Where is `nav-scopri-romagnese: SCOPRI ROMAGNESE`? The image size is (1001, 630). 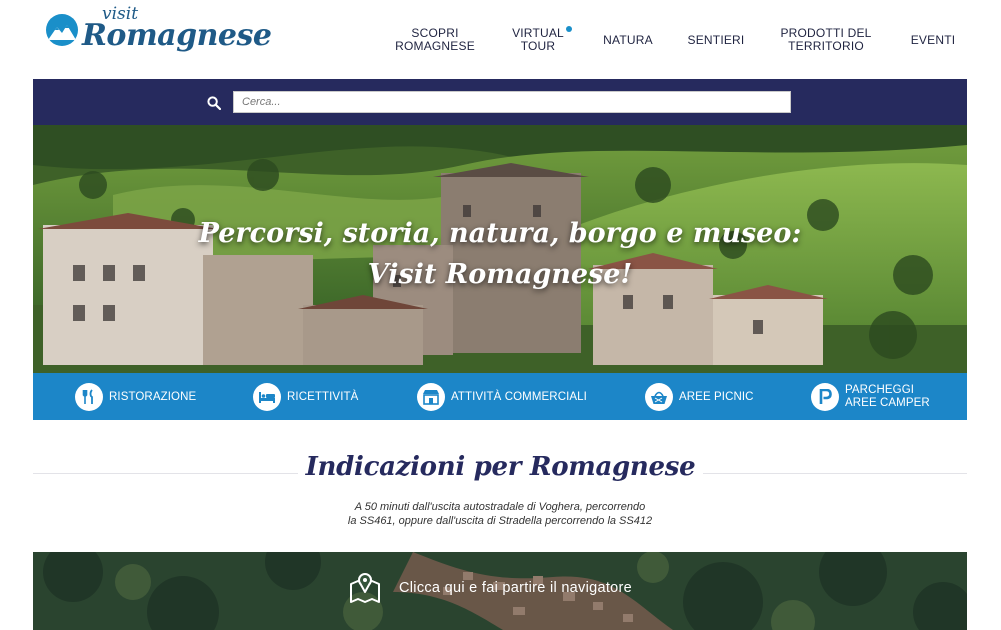
nav-scopri-romagnese: SCOPRI ROMAGNESE is located at coordinates (435, 40).